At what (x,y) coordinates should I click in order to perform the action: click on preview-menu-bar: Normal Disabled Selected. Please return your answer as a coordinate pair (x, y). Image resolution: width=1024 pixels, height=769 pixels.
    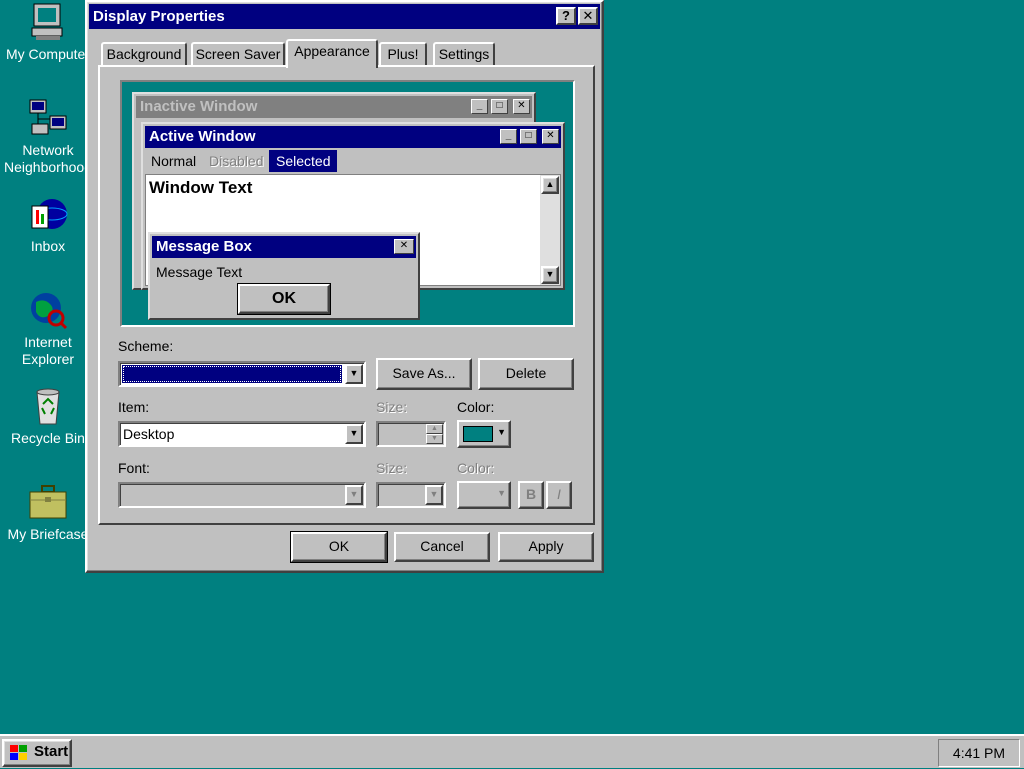
    Looking at the image, I should click on (353, 161).